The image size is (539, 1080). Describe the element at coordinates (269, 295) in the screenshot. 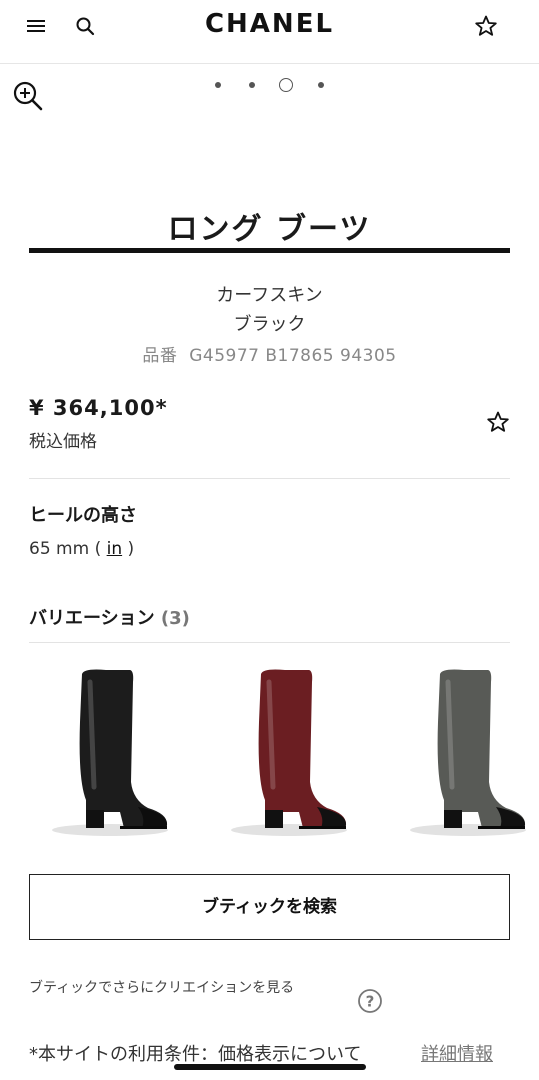

I see `product-material: カーフスキン` at that location.